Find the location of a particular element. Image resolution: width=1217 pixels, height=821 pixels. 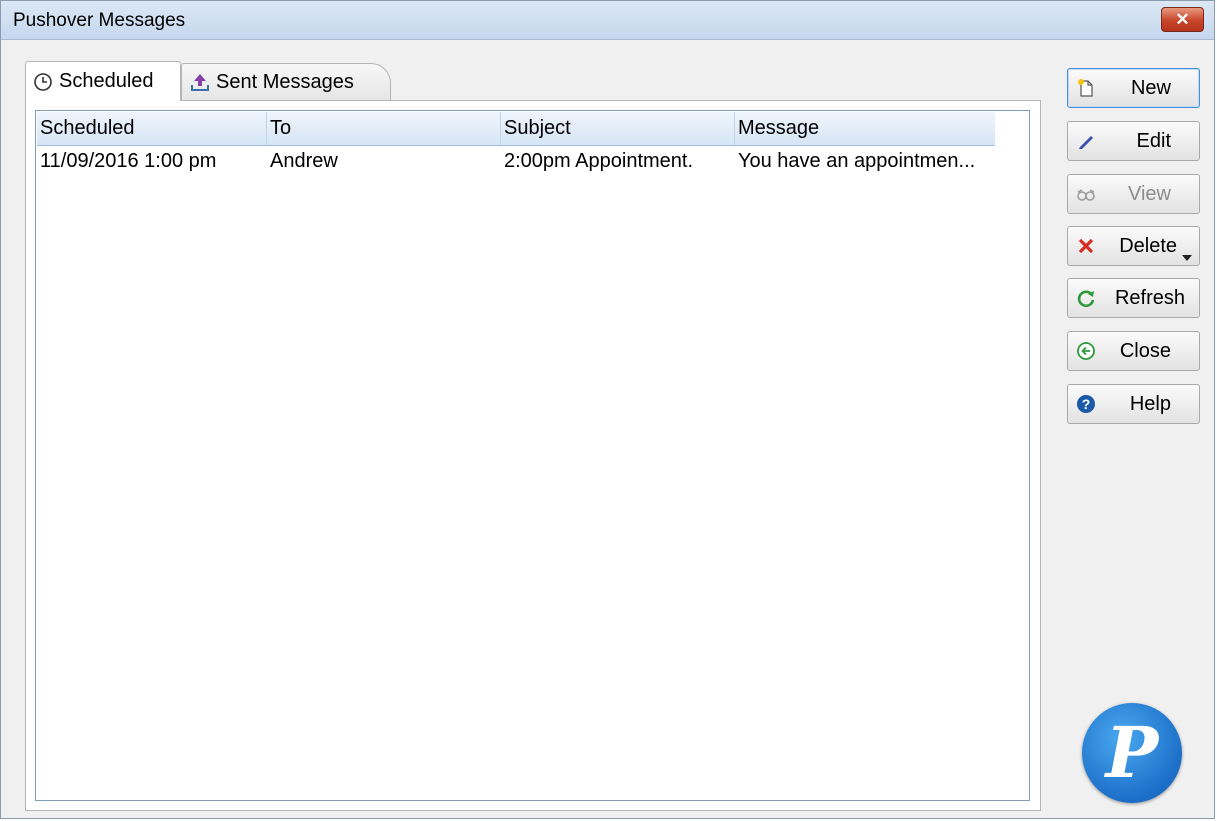

list-header: Scheduled To Subject Message is located at coordinates (516, 129).